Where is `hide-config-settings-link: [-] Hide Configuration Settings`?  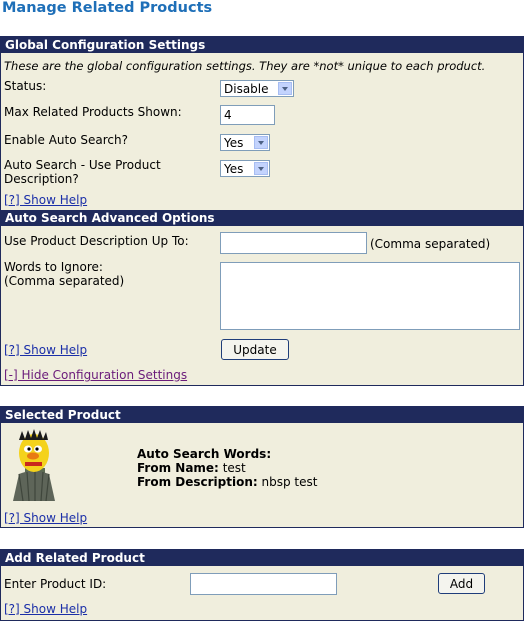
hide-config-settings-link: [-] Hide Configuration Settings is located at coordinates (95, 375).